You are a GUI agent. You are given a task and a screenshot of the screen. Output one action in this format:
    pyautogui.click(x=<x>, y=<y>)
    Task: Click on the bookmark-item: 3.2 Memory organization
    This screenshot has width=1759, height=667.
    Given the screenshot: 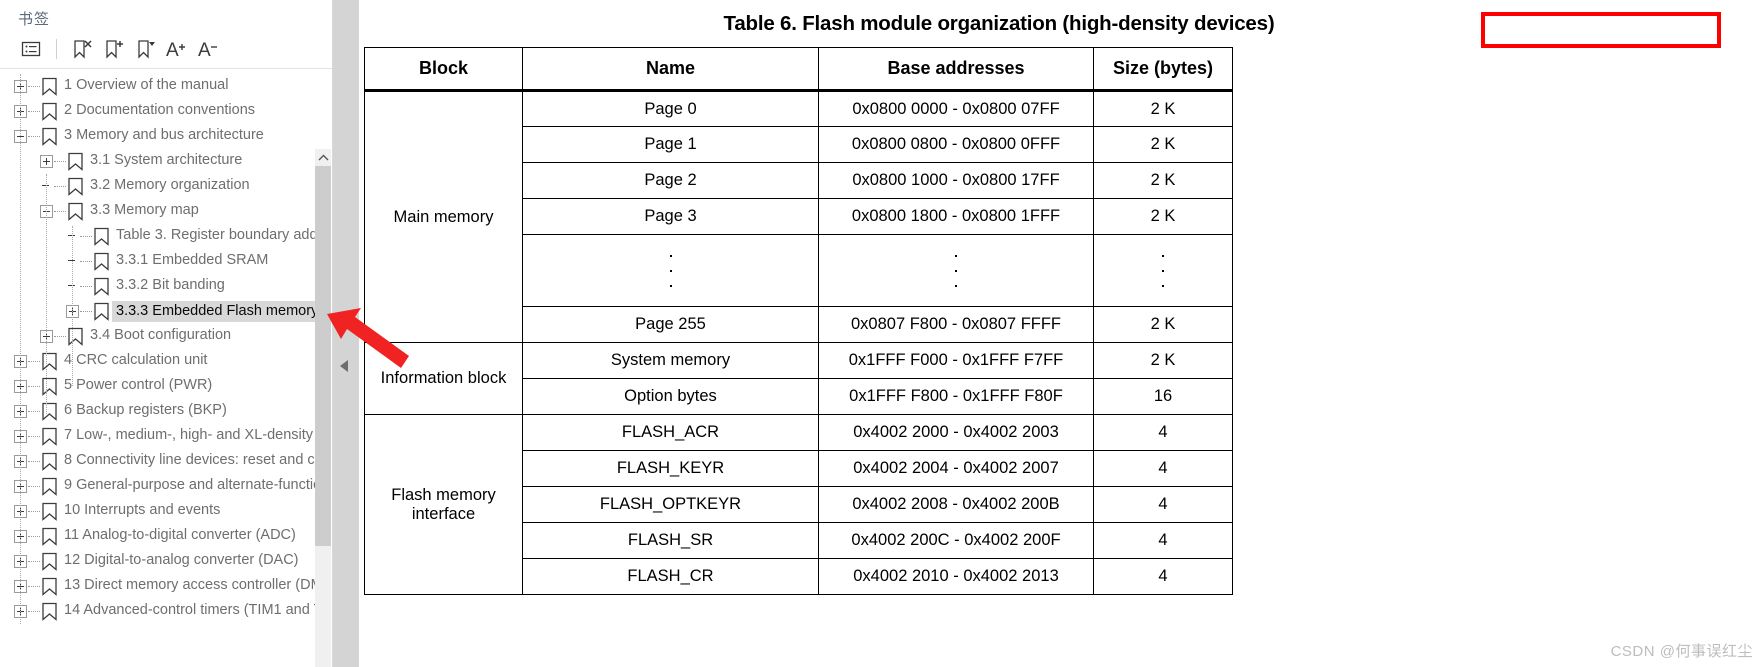 What is the action you would take?
    pyautogui.click(x=166, y=186)
    